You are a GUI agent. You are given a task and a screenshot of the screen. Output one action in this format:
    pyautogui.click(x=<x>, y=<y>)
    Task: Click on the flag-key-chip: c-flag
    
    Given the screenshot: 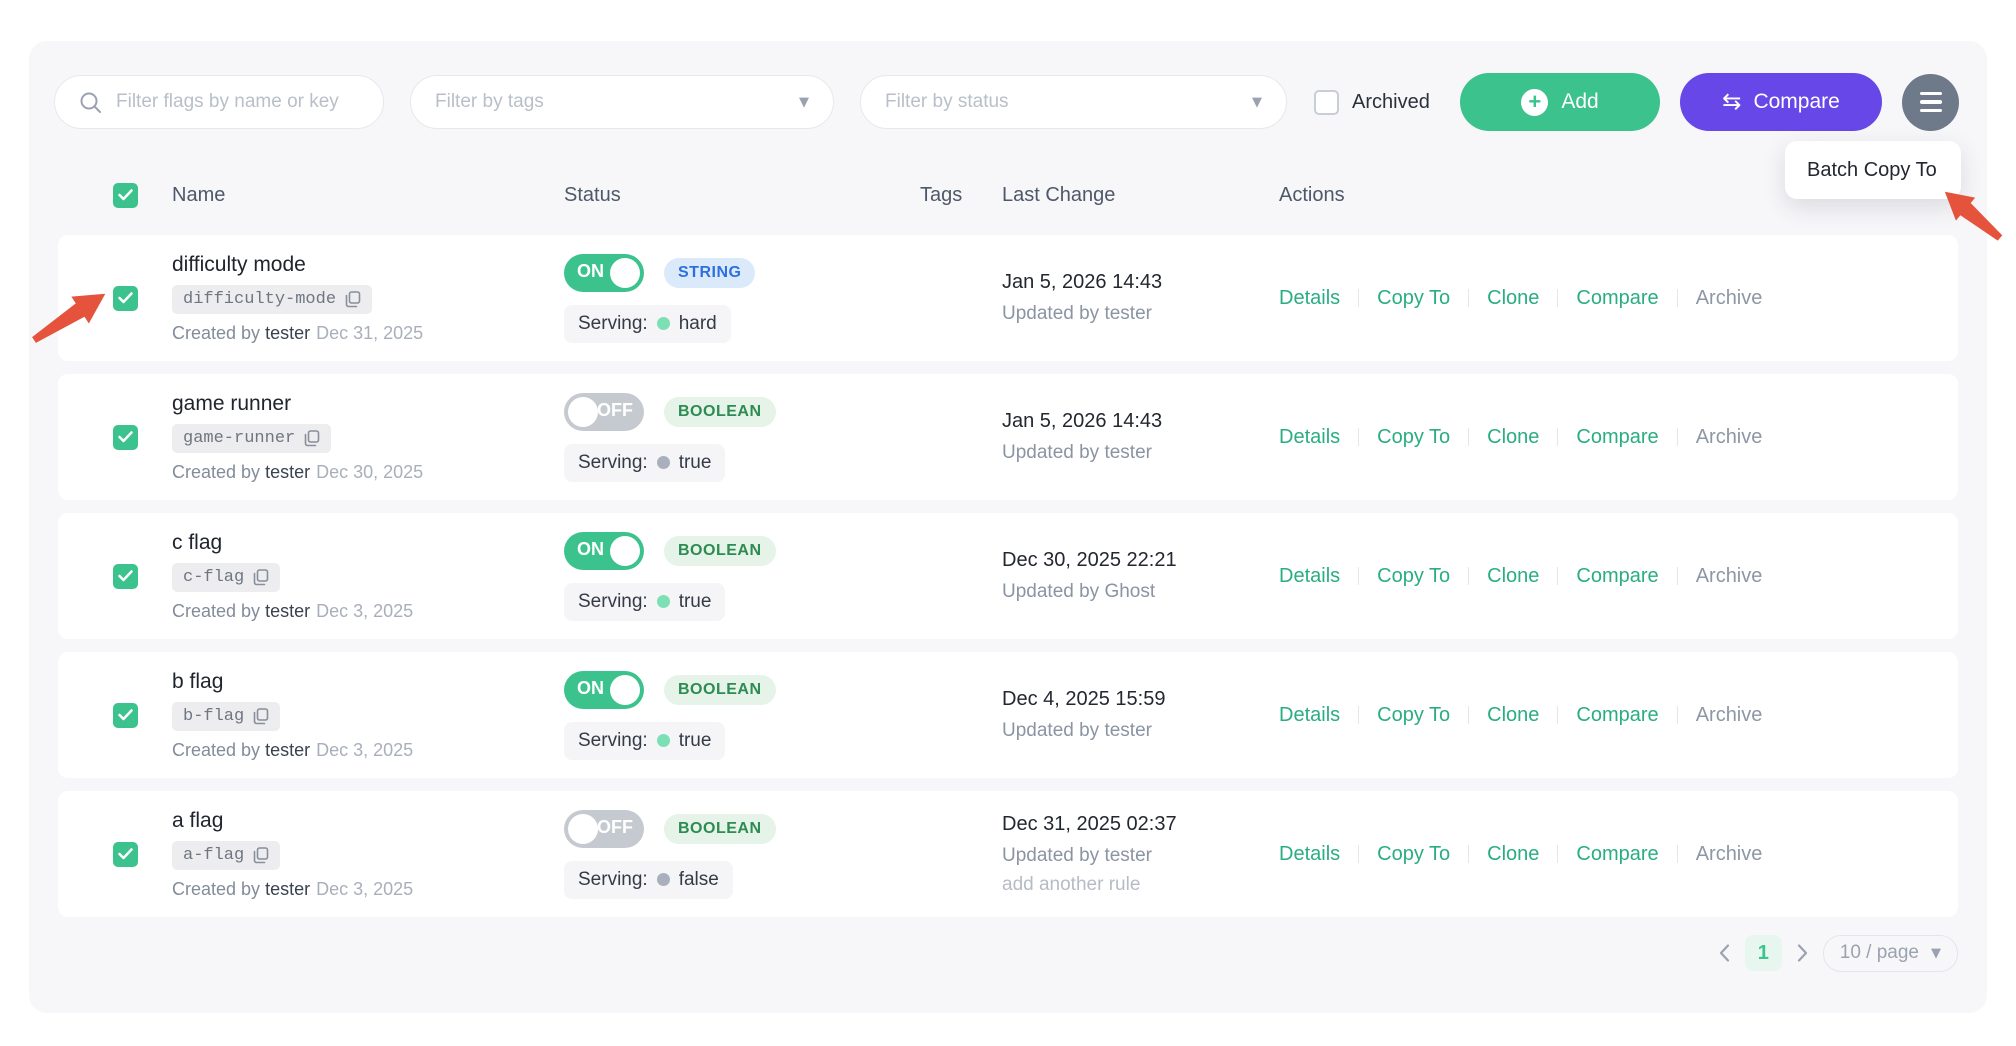 What is the action you would take?
    pyautogui.click(x=226, y=577)
    